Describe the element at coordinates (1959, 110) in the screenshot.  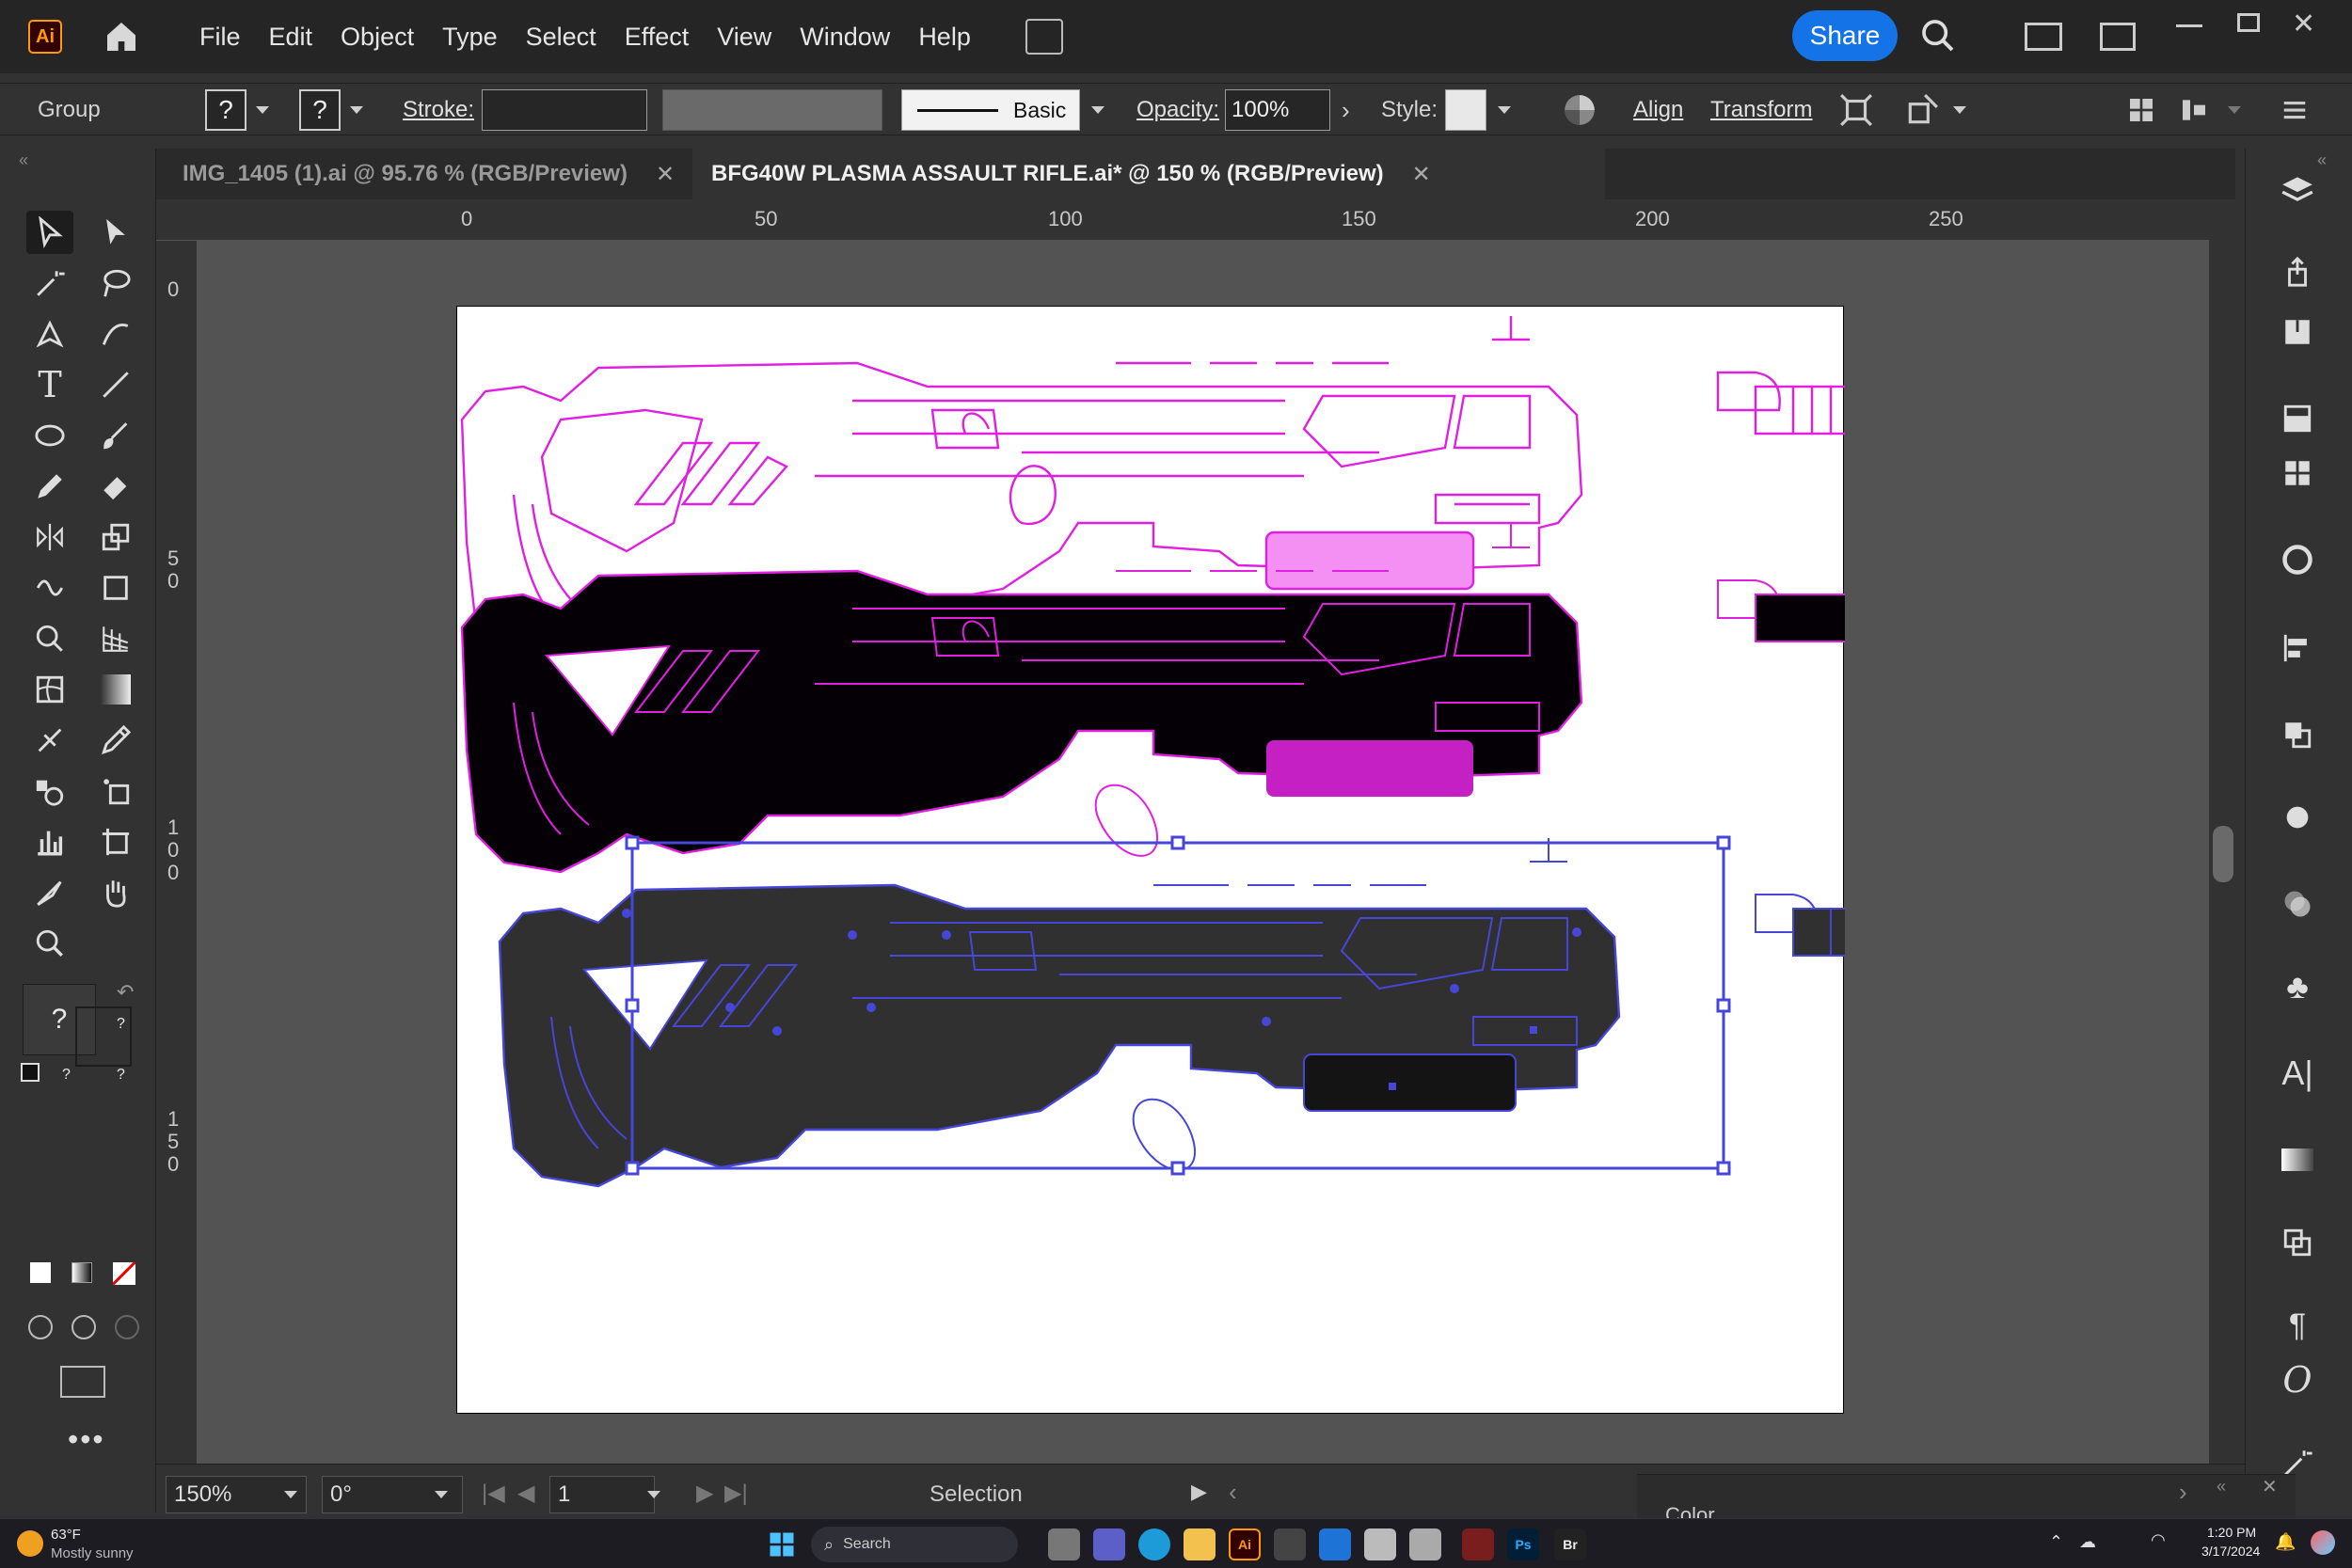
I see `warp-dropdown-icon` at that location.